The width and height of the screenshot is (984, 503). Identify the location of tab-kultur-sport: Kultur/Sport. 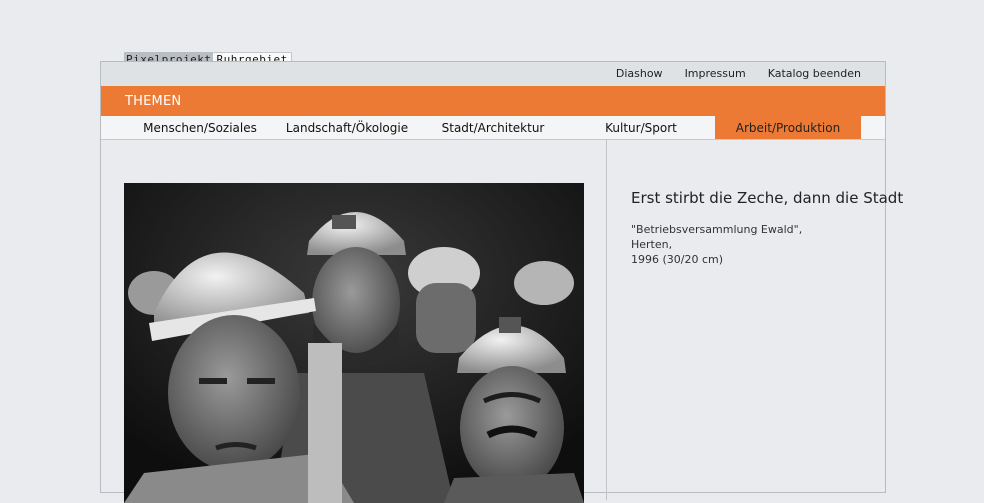
(641, 127).